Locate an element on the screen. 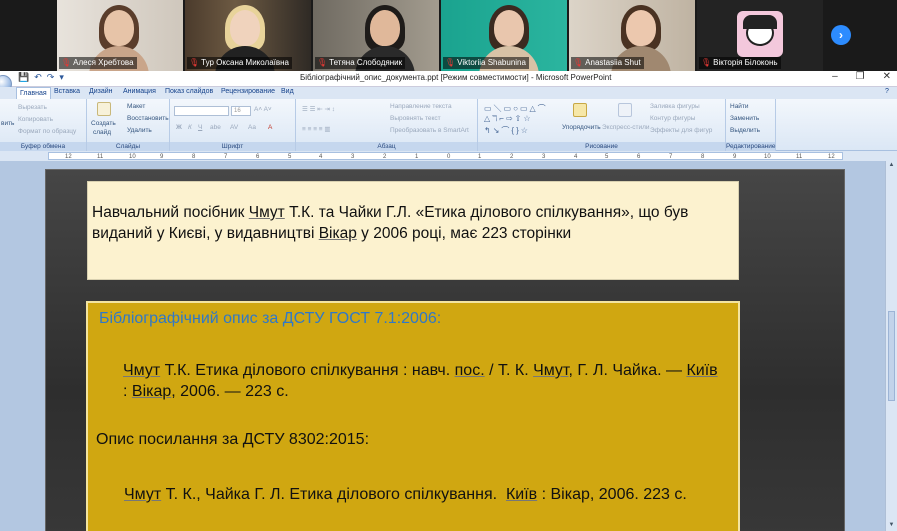 The width and height of the screenshot is (897, 531). layout-button: Макет is located at coordinates (136, 106).